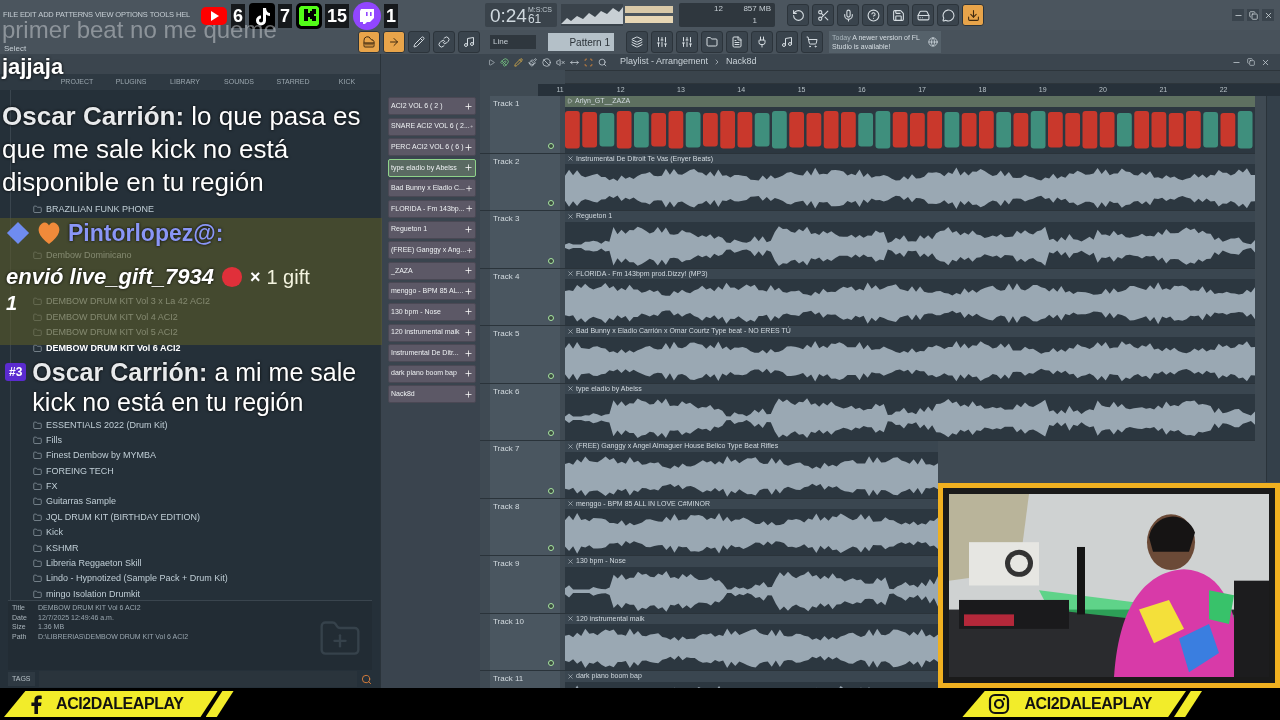 This screenshot has width=1280, height=720. What do you see at coordinates (506, 104) in the screenshot?
I see `track-name: Track 1` at bounding box center [506, 104].